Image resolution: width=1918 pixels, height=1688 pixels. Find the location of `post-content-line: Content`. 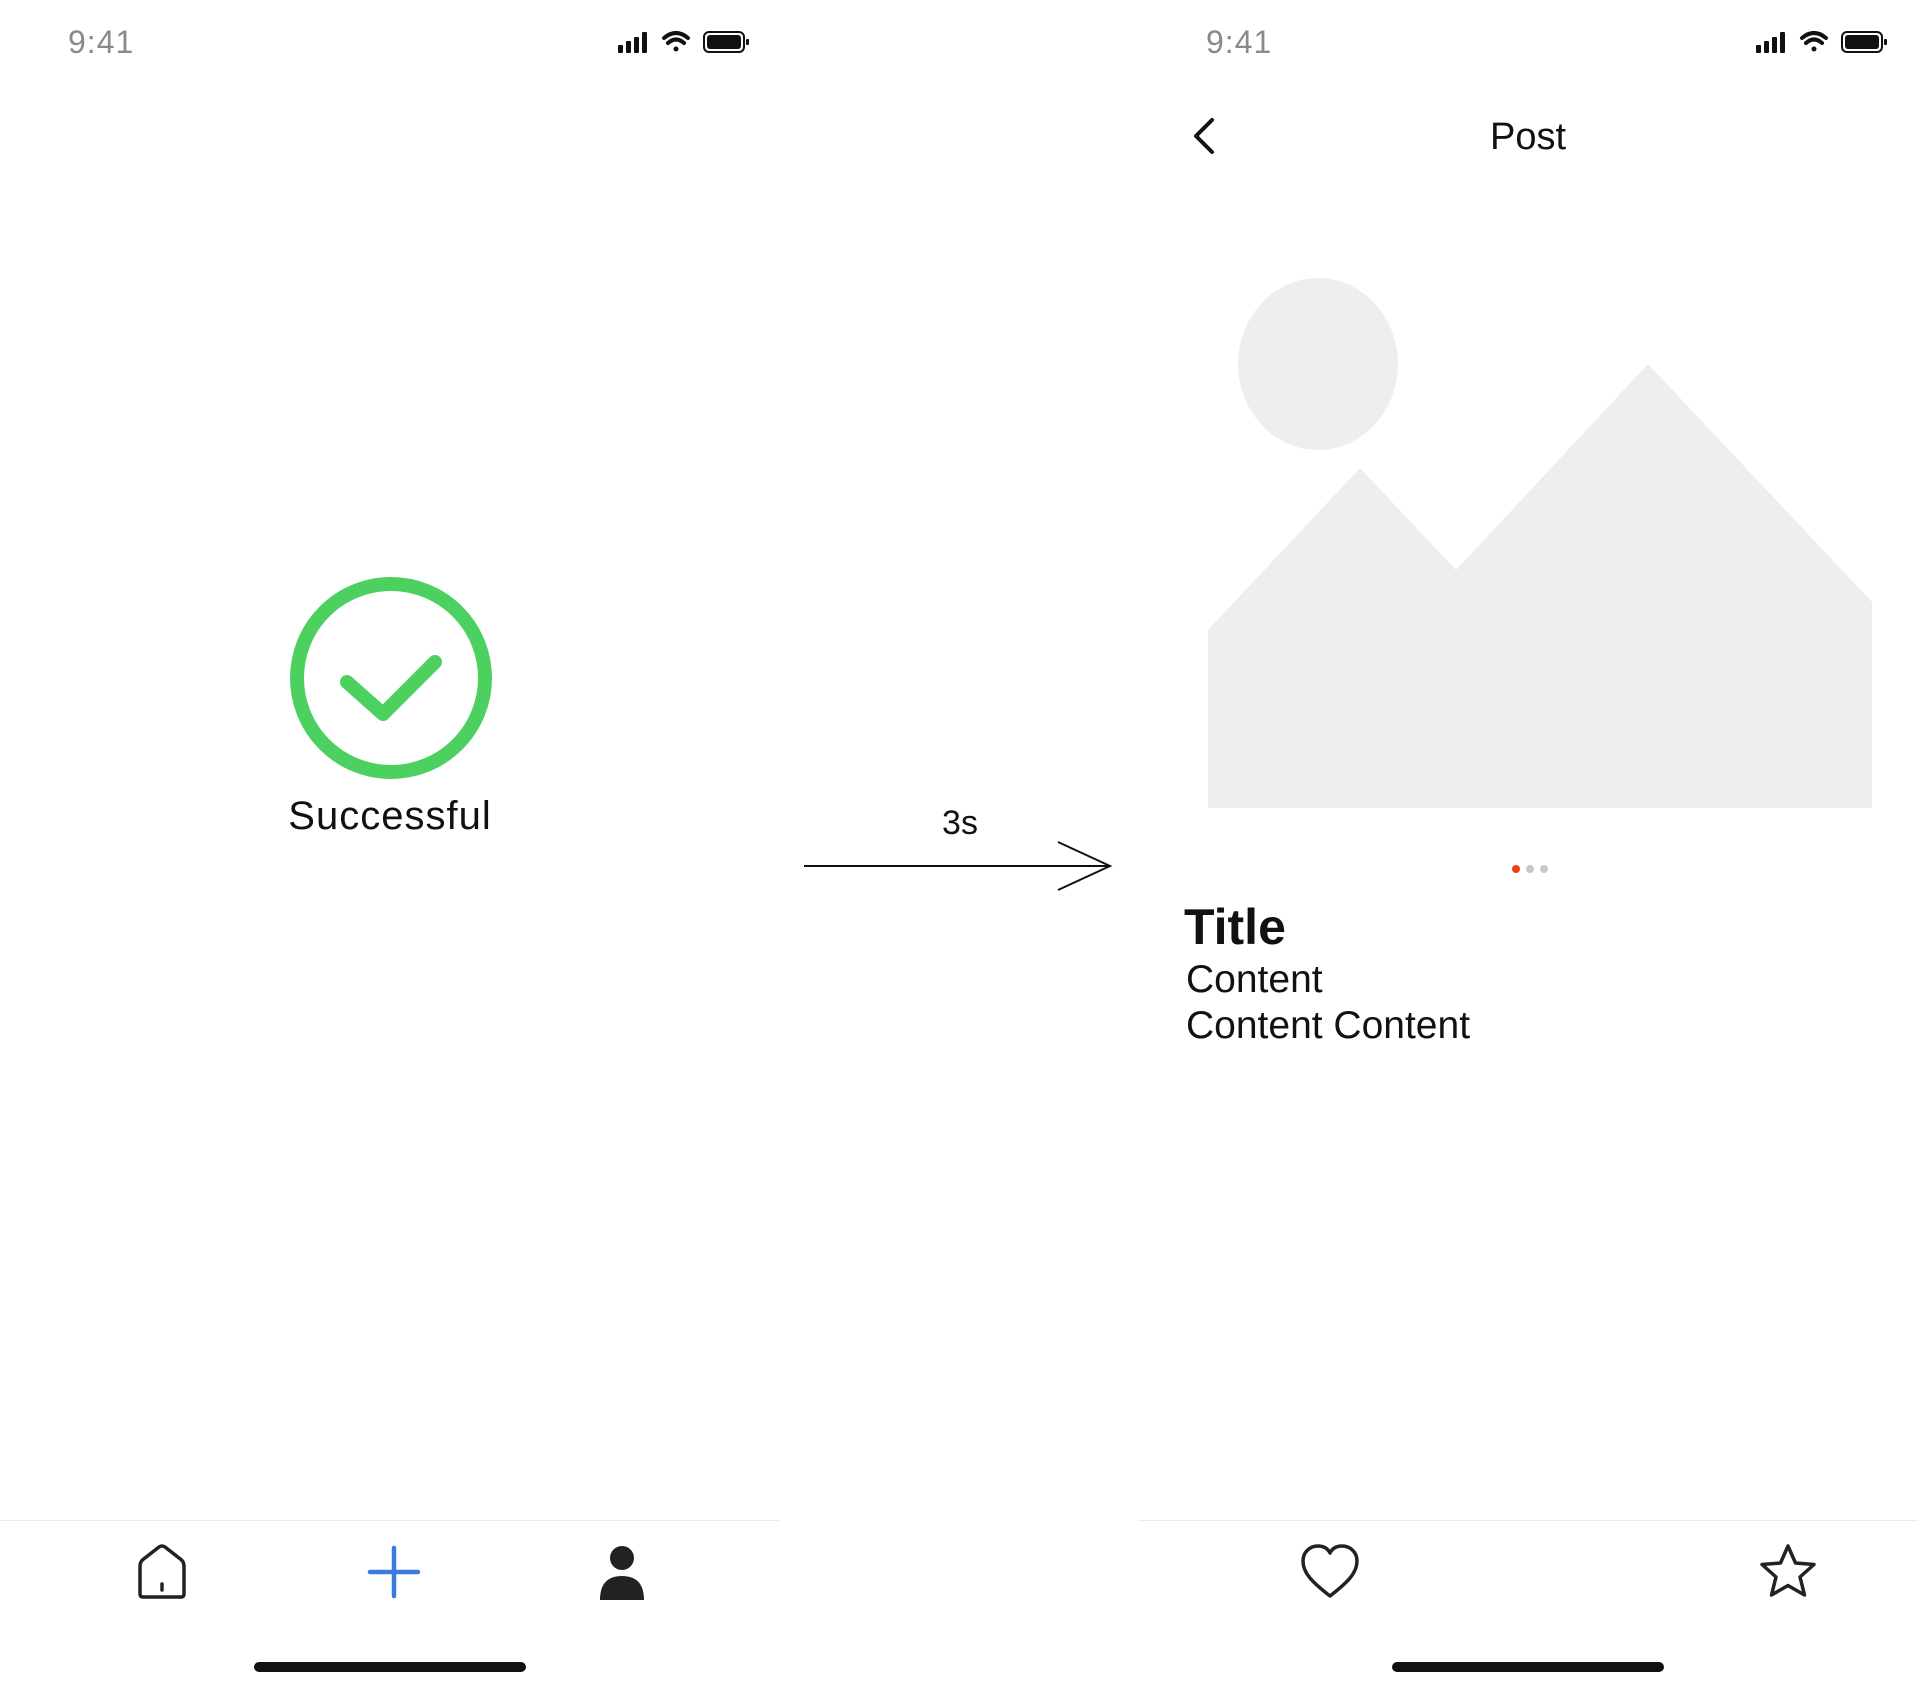

post-content-line: Content is located at coordinates (1254, 979).